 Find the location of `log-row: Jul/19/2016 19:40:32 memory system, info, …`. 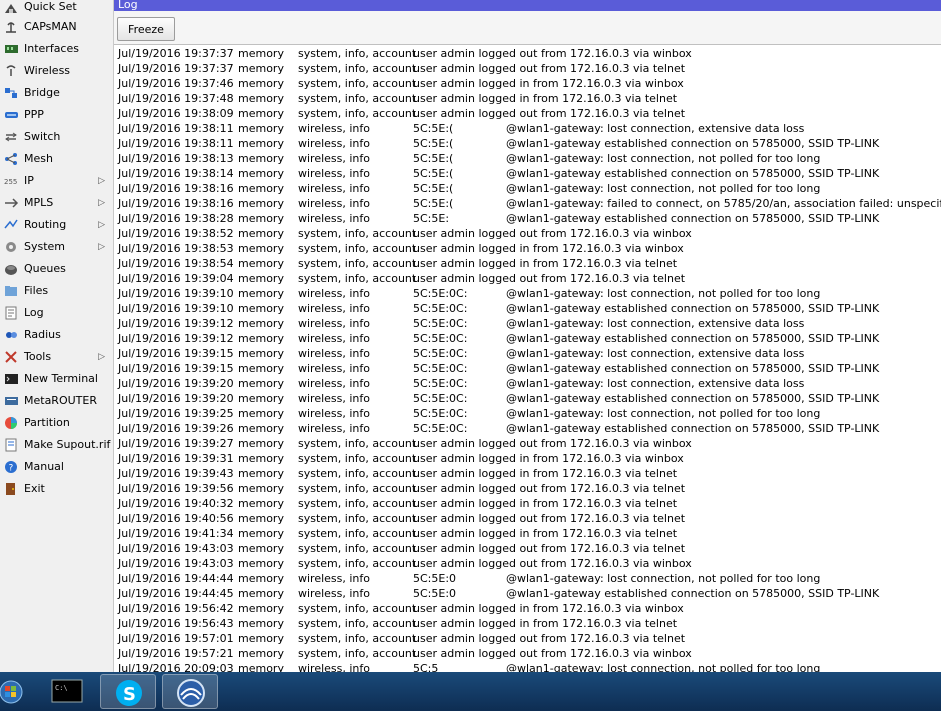

log-row: Jul/19/2016 19:40:32 memory system, info, … is located at coordinates (527, 503).